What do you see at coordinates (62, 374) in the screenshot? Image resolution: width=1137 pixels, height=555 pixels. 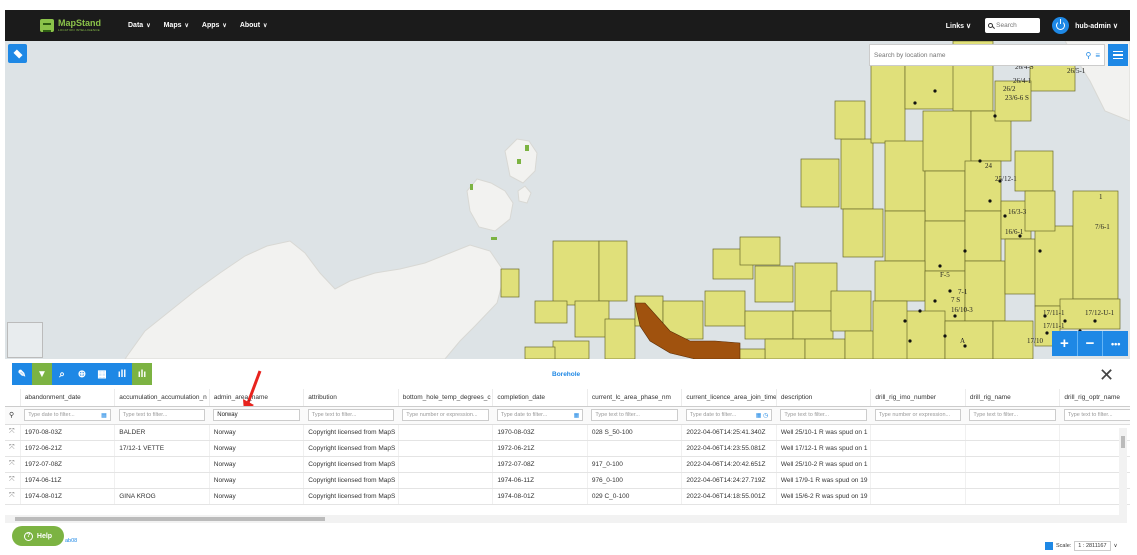 I see `zoom-to-icon: ⌕` at bounding box center [62, 374].